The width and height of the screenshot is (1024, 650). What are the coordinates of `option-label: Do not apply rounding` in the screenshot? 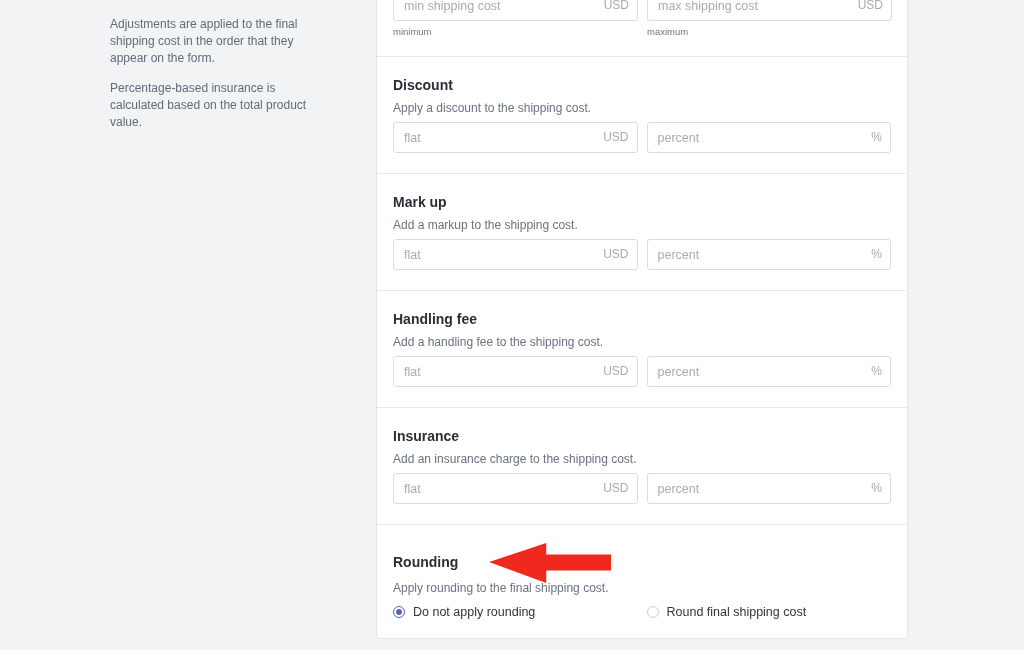 It's located at (474, 612).